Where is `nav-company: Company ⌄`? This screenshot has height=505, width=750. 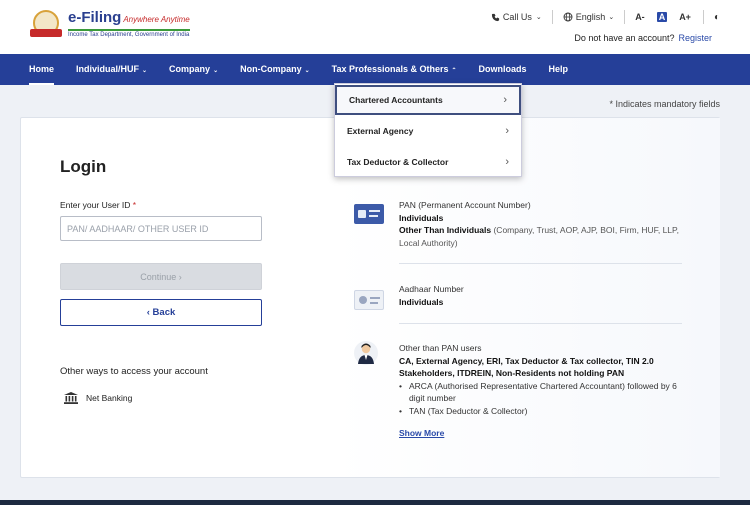
nav-company: Company ⌄ is located at coordinates (193, 69).